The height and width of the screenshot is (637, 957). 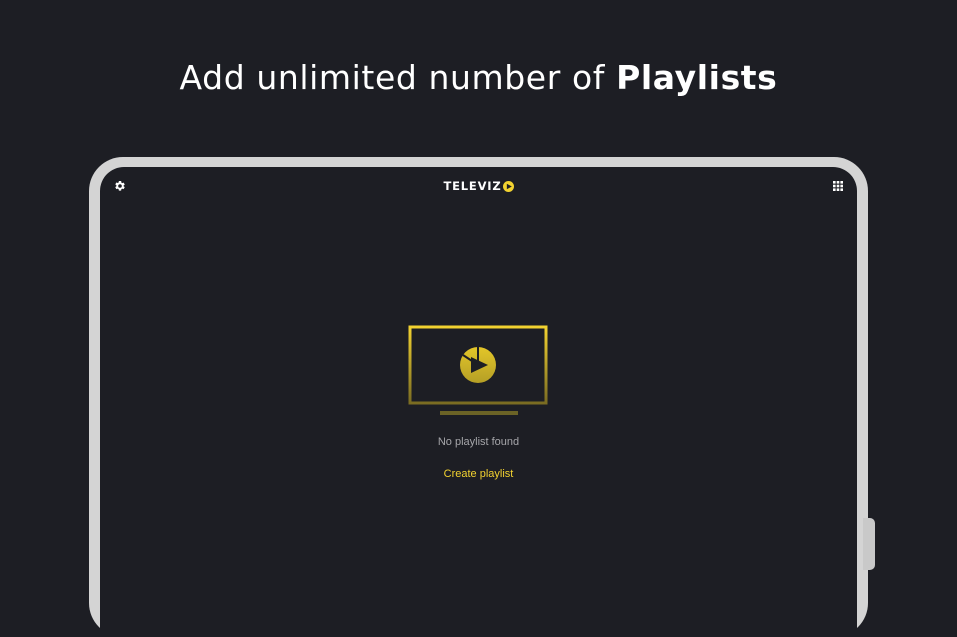 What do you see at coordinates (398, 77) in the screenshot?
I see `headline-regular-text: Add unlimited number of` at bounding box center [398, 77].